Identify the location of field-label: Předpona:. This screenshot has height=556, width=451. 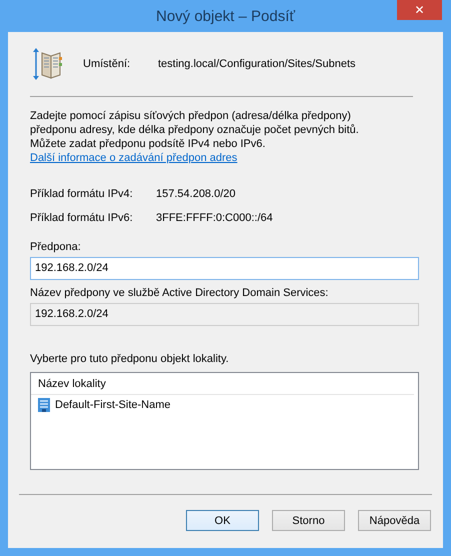
(56, 247).